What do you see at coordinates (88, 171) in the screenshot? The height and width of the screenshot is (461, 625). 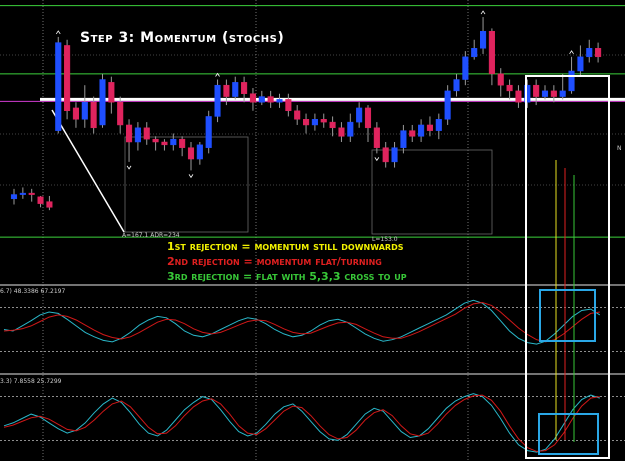 I see `diagonal-trend-line` at bounding box center [88, 171].